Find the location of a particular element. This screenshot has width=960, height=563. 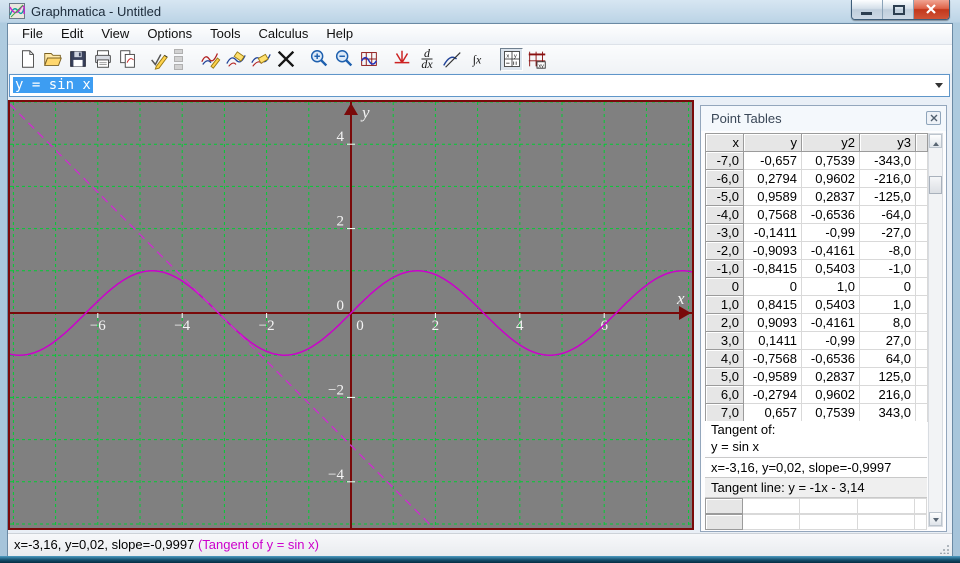

equation-selected-text: y = sin x is located at coordinates (53, 85).